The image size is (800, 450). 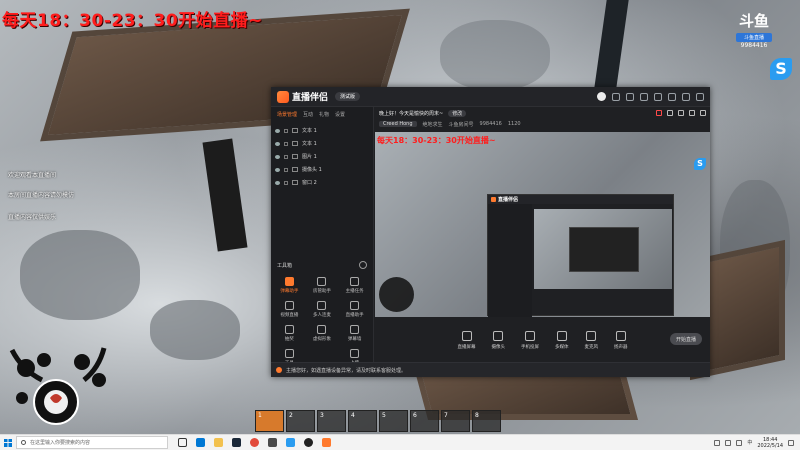 I want to click on douyu-app-icon, so click(x=290, y=442).